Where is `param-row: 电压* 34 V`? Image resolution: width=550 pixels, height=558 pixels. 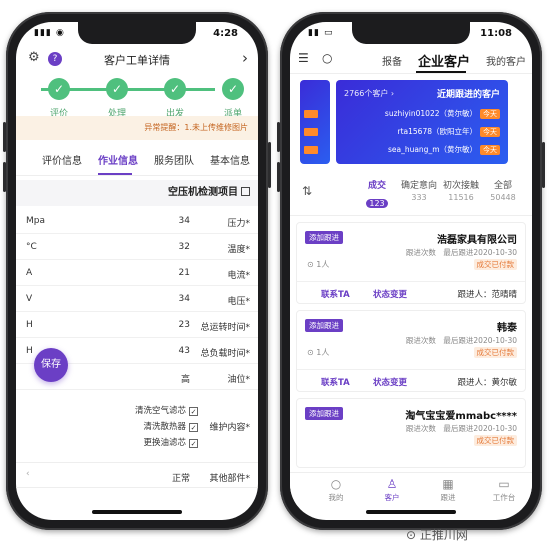 param-row: 电压* 34 V is located at coordinates (137, 299).